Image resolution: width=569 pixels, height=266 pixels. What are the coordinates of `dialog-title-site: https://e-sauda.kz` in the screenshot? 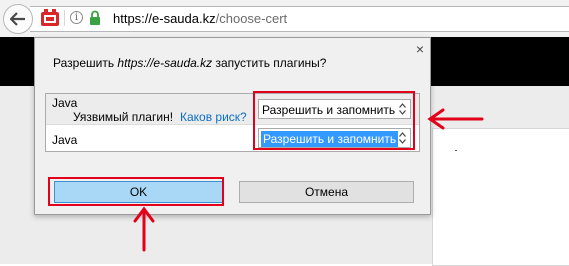 It's located at (165, 63).